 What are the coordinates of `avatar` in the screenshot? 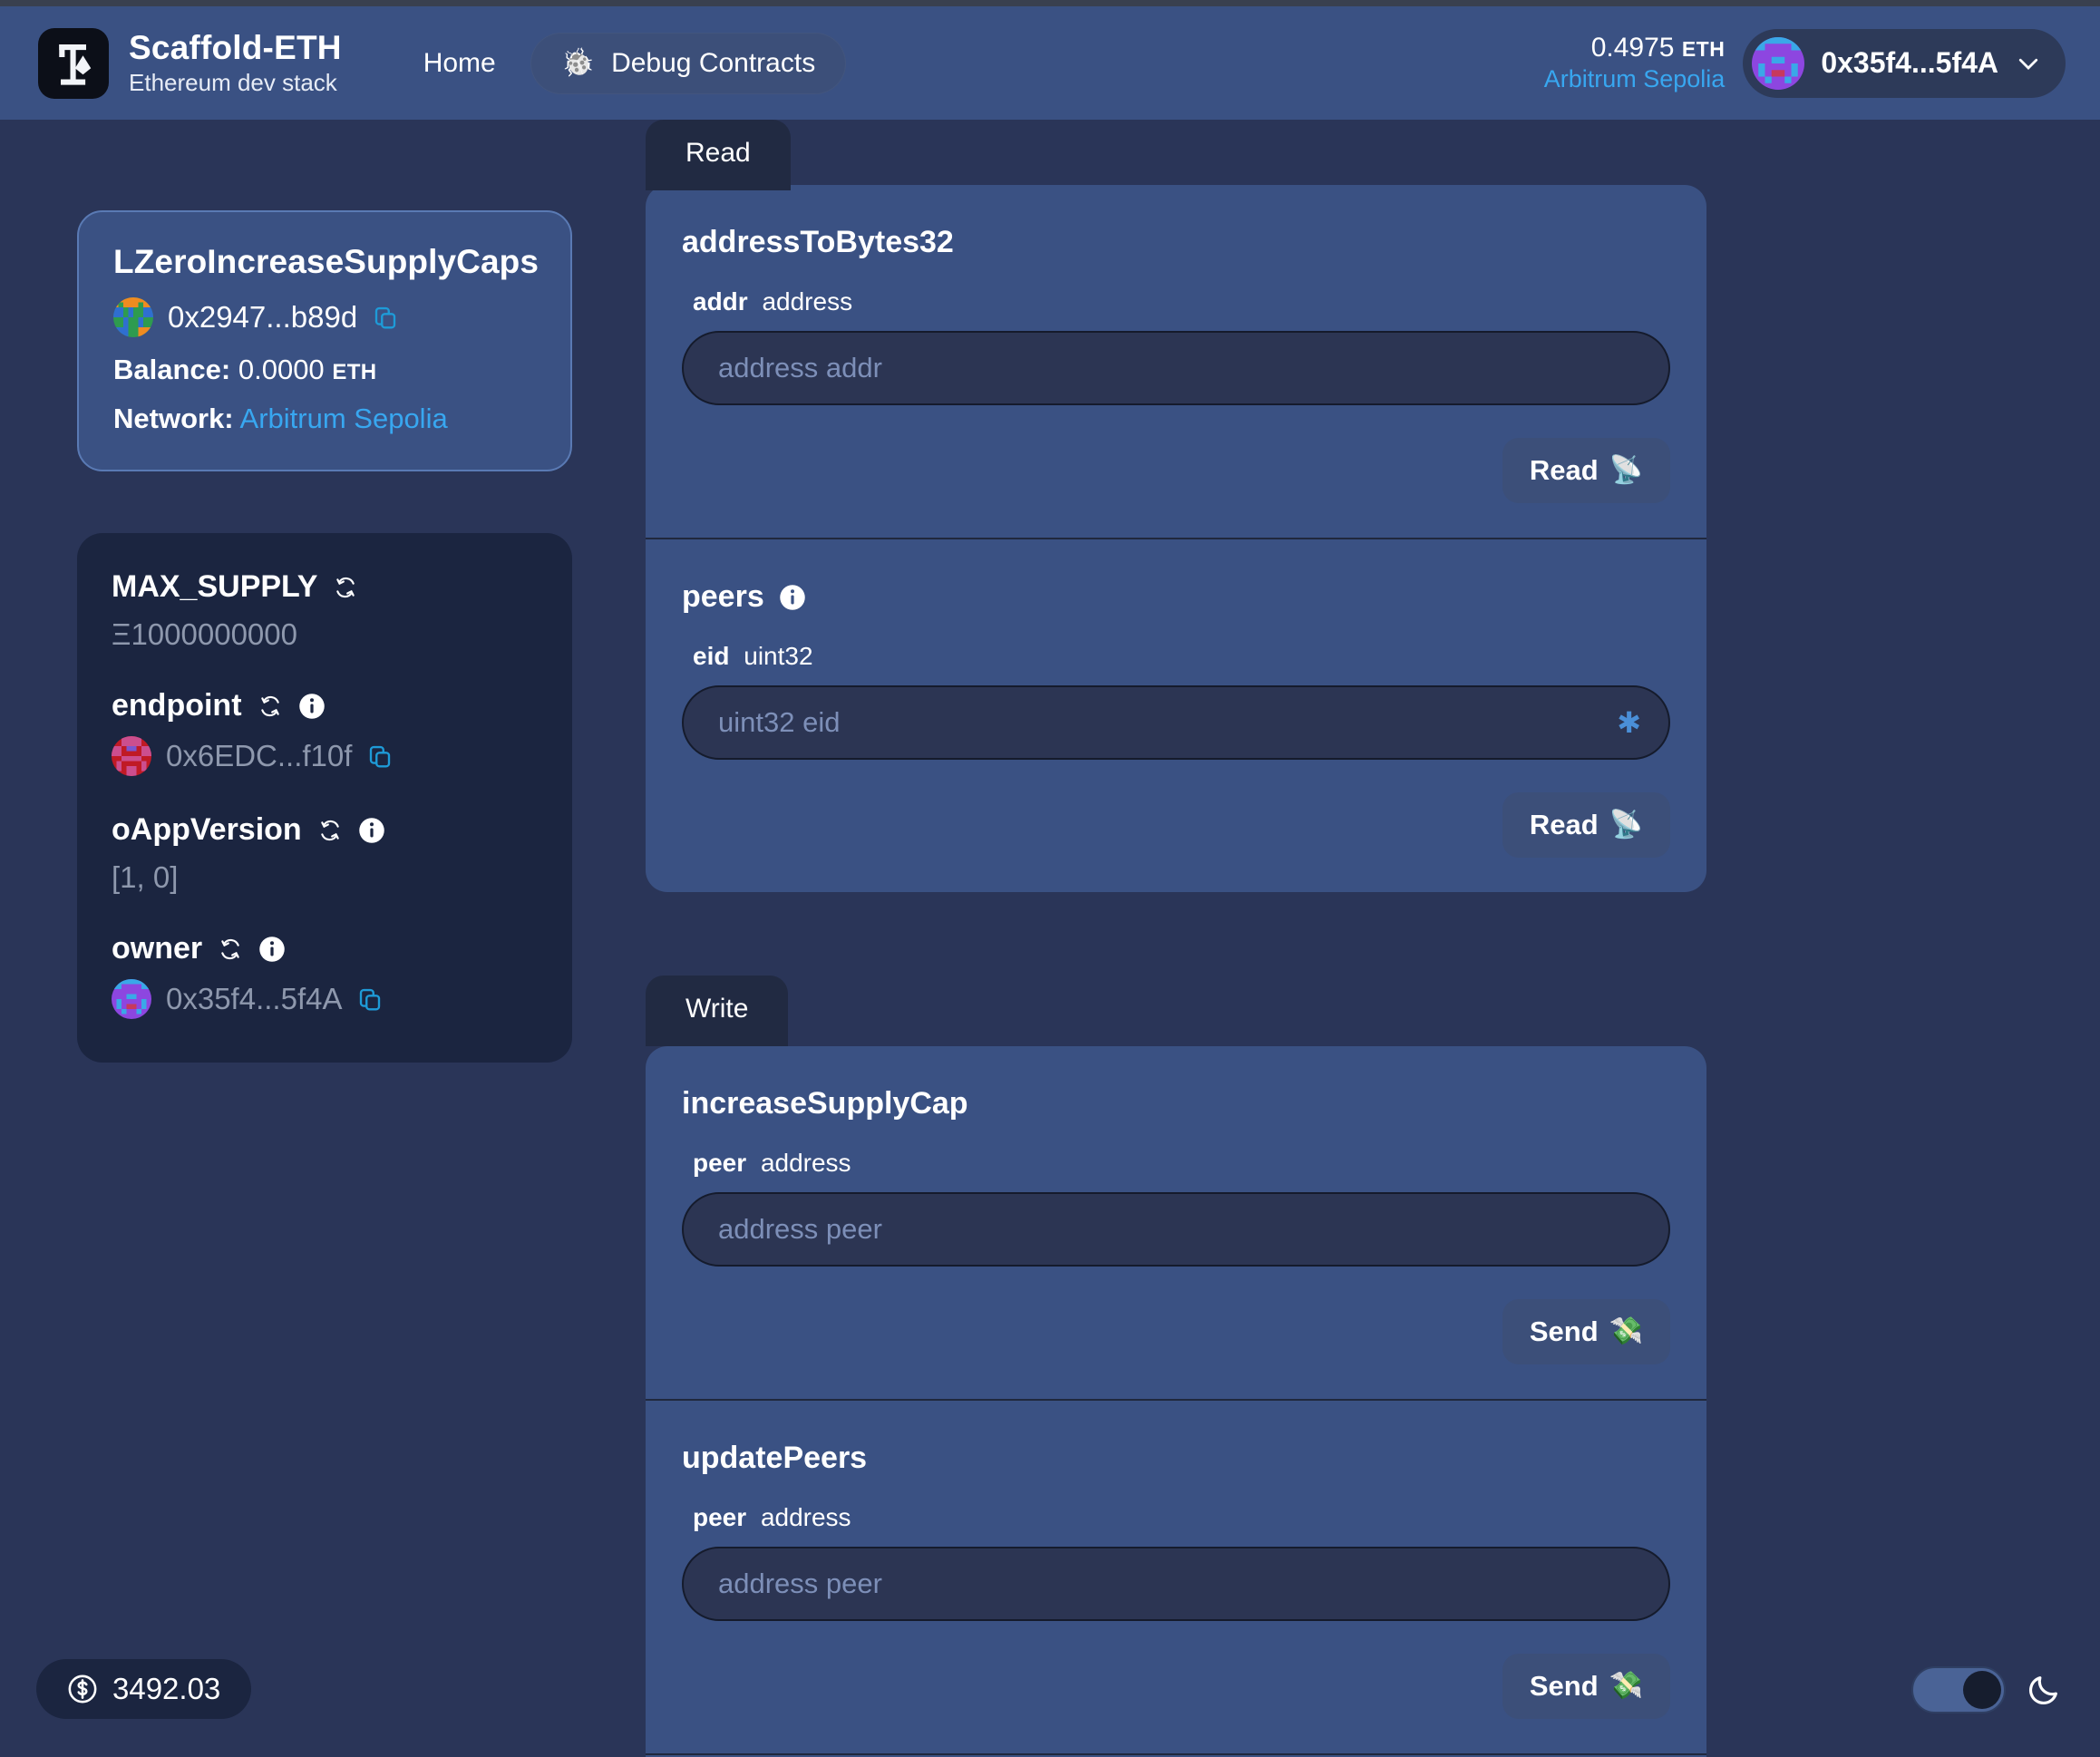 It's located at (1778, 63).